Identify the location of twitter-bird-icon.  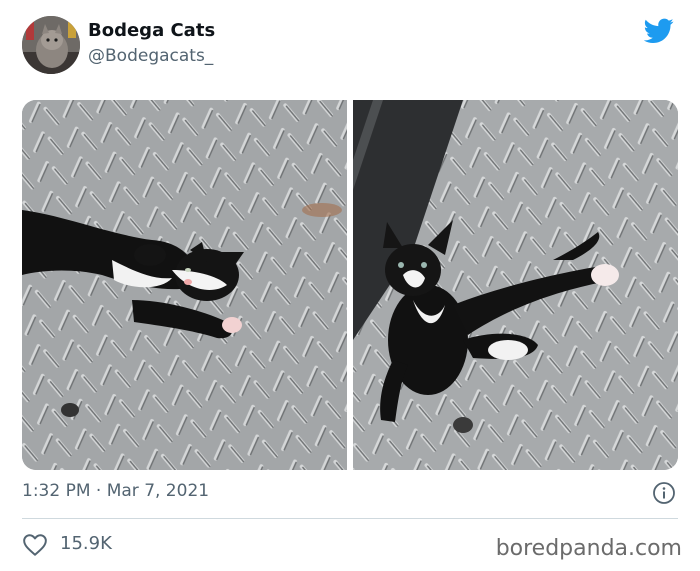
(659, 31).